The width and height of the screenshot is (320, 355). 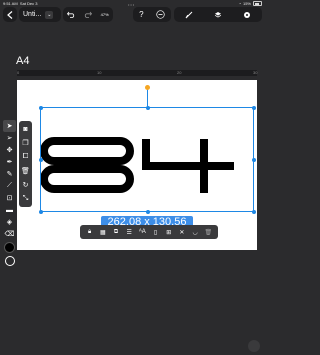 What do you see at coordinates (255, 72) in the screenshot?
I see `ruler-tick: 30` at bounding box center [255, 72].